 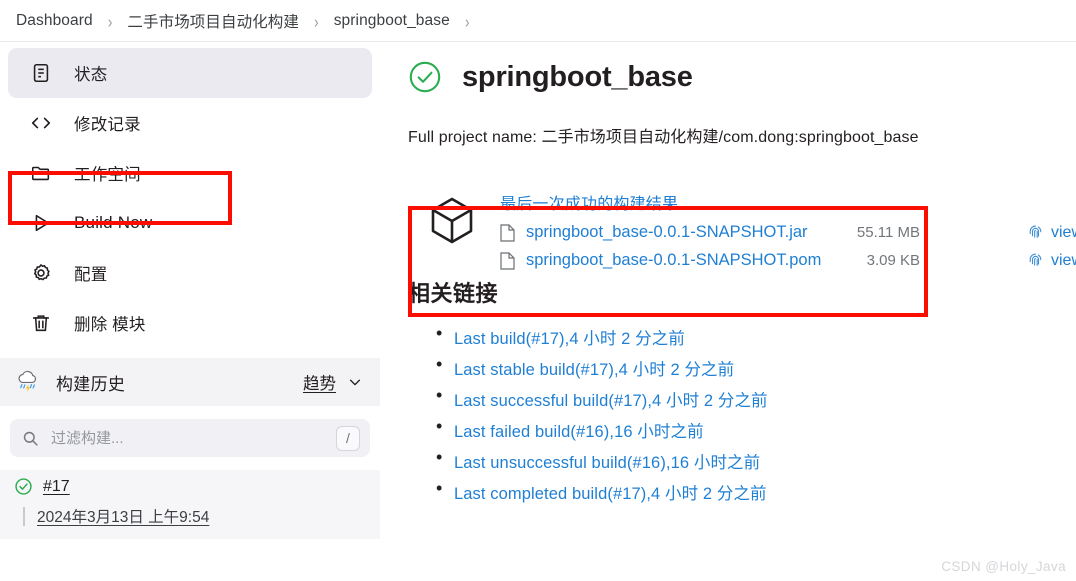 What do you see at coordinates (577, 76) in the screenshot?
I see `page-title: springboot_base` at bounding box center [577, 76].